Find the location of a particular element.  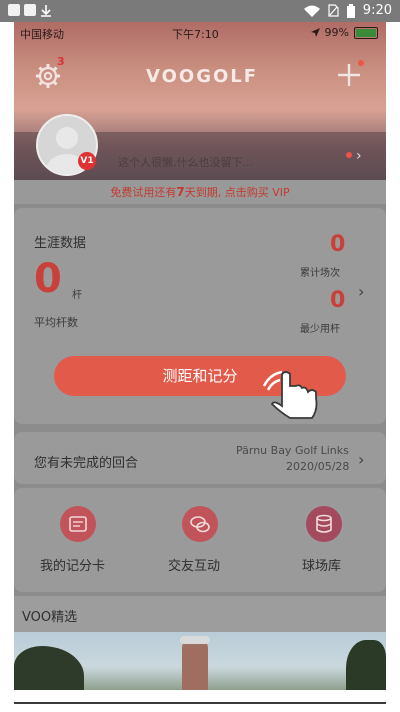

golfer-figure is located at coordinates (195, 664).